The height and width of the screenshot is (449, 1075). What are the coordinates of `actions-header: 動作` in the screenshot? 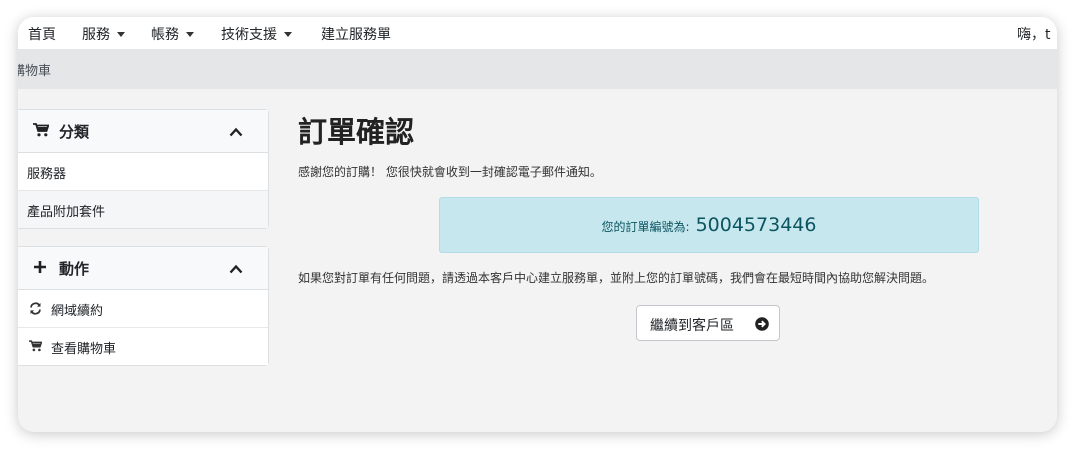 It's located at (143, 268).